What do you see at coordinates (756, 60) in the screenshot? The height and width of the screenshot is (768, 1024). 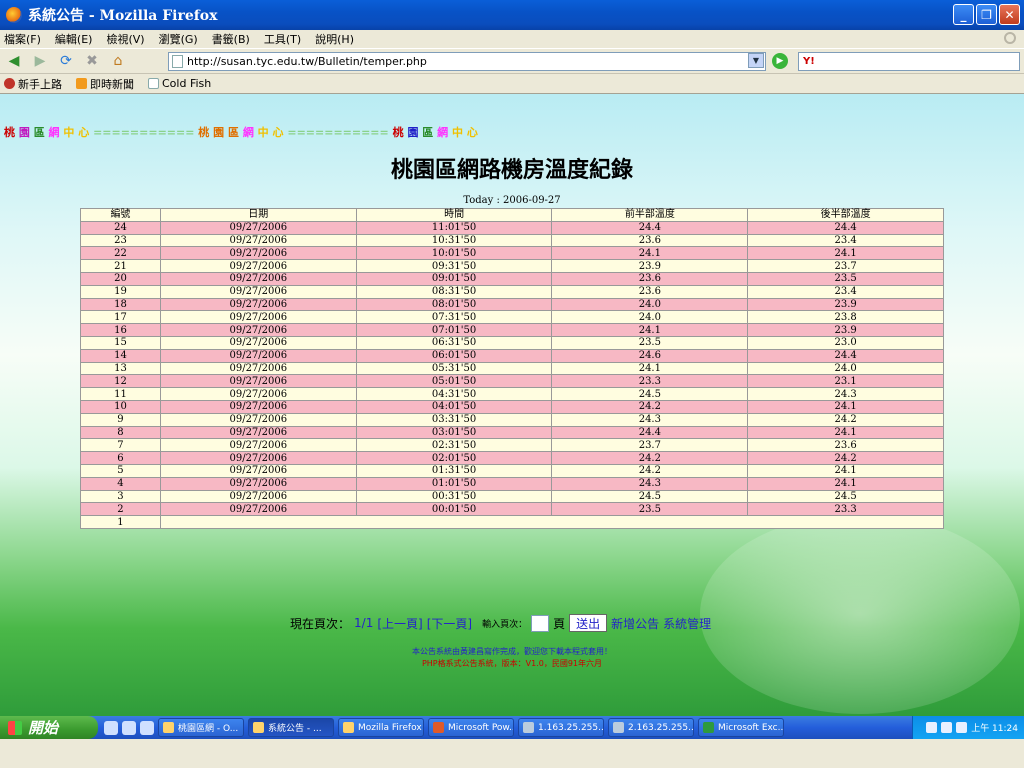 I see `url-dropdown-icon: ▼` at bounding box center [756, 60].